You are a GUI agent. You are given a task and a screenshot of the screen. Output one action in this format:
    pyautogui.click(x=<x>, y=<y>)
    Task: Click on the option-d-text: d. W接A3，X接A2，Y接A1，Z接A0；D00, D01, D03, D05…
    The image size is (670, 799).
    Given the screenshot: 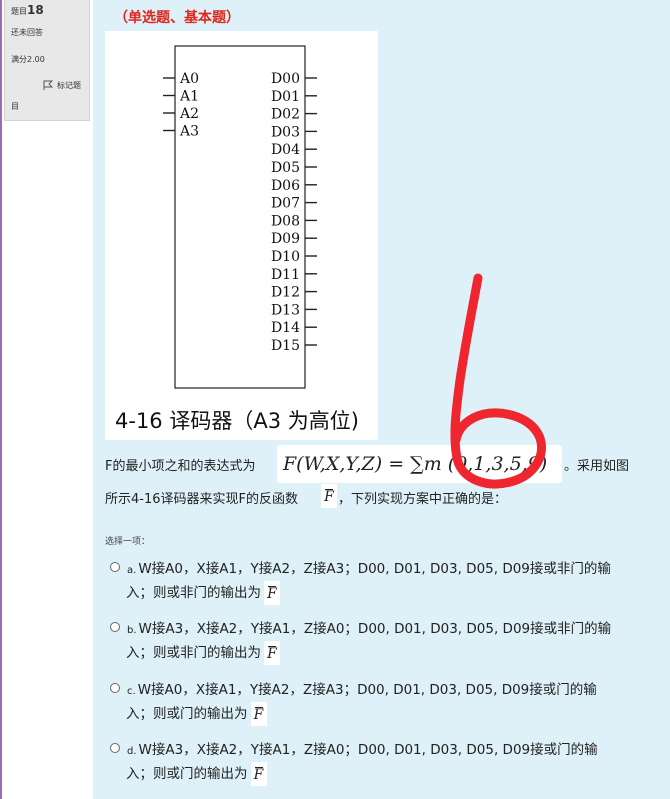 What is the action you would take?
    pyautogui.click(x=362, y=750)
    